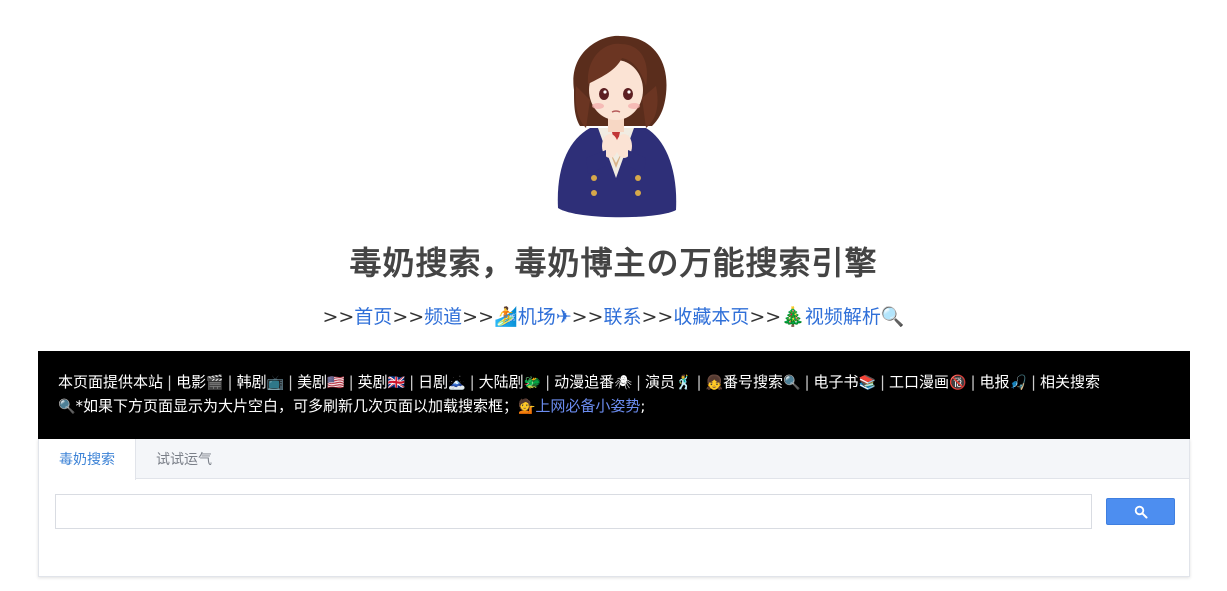 This screenshot has width=1227, height=591. I want to click on fishing-icon: 🎣, so click(1018, 383).